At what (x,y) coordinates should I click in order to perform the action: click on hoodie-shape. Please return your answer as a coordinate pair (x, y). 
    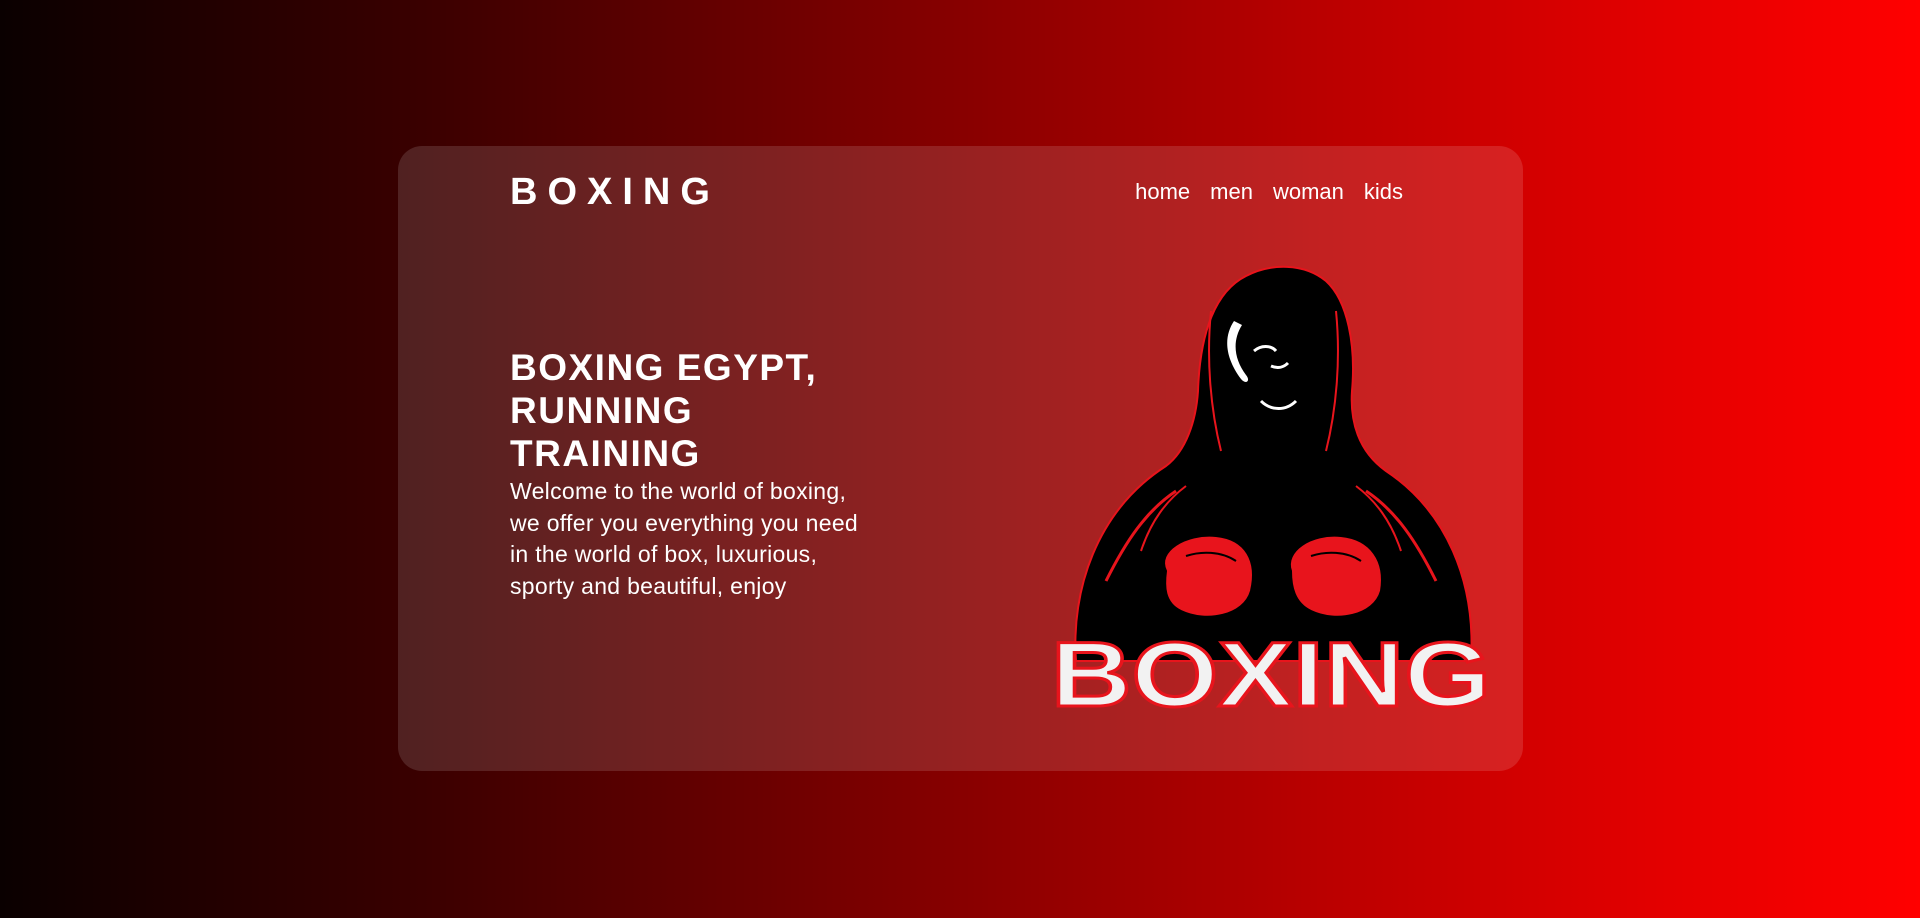
    Looking at the image, I should click on (1273, 463).